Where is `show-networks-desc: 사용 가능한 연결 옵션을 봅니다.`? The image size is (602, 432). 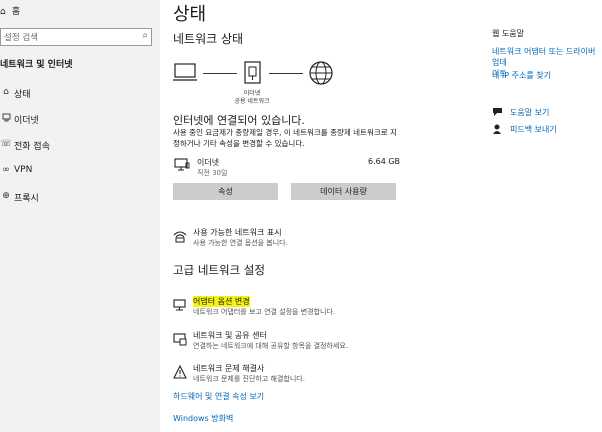 show-networks-desc: 사용 가능한 연결 옵션을 봅니다. is located at coordinates (240, 243).